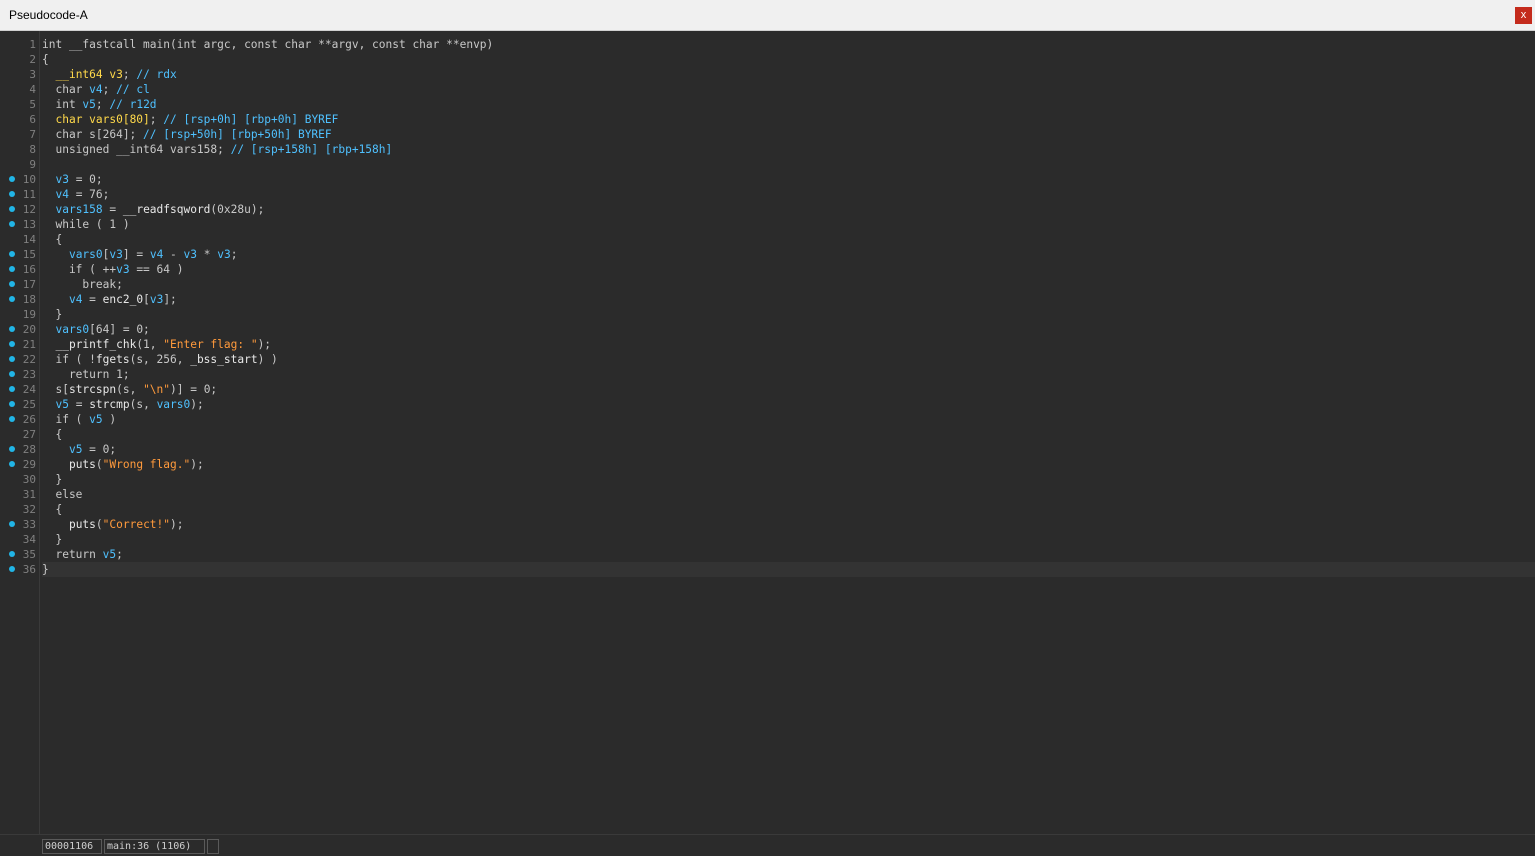  What do you see at coordinates (19, 359) in the screenshot?
I see `gutter-line: 22` at bounding box center [19, 359].